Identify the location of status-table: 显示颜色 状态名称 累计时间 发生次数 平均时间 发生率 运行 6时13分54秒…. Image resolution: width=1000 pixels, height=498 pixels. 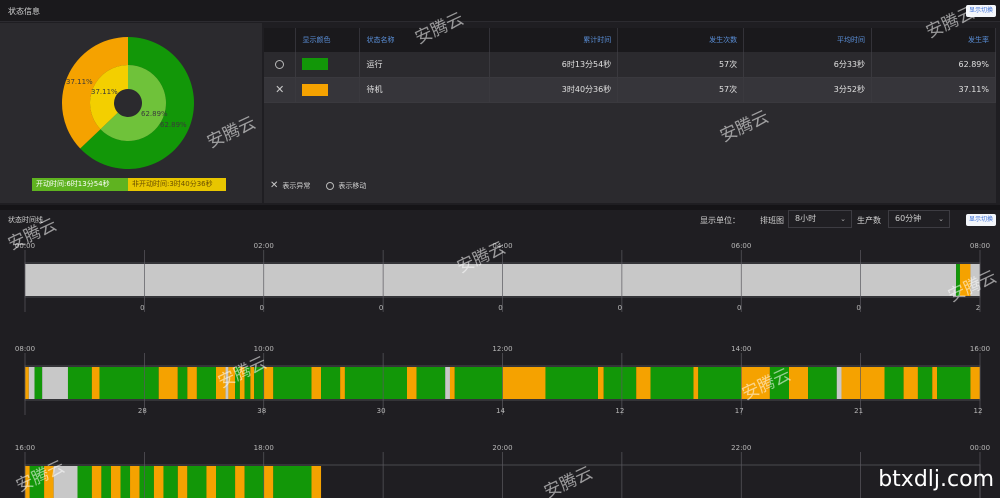
(630, 65).